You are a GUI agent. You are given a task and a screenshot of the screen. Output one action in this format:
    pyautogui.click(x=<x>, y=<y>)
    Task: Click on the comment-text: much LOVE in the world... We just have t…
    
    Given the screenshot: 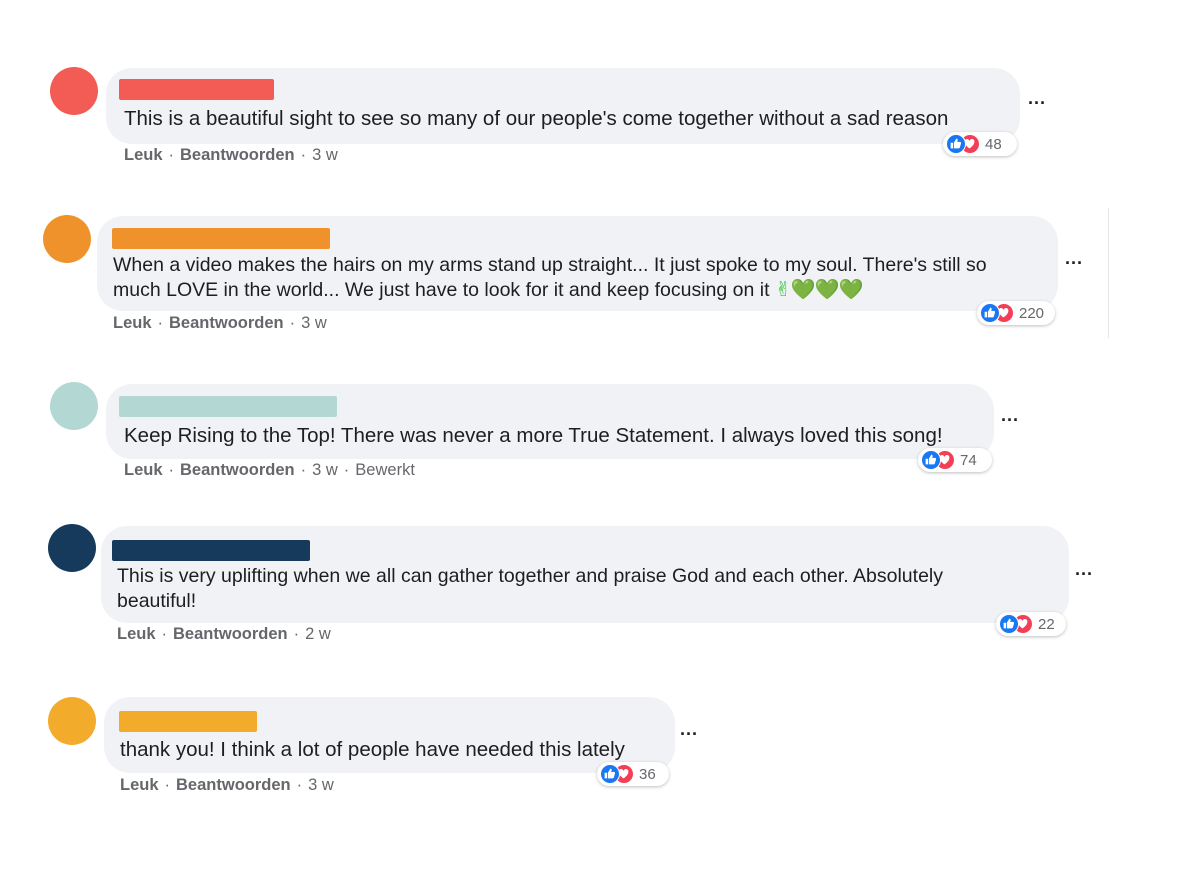 What is the action you would take?
    pyautogui.click(x=488, y=290)
    